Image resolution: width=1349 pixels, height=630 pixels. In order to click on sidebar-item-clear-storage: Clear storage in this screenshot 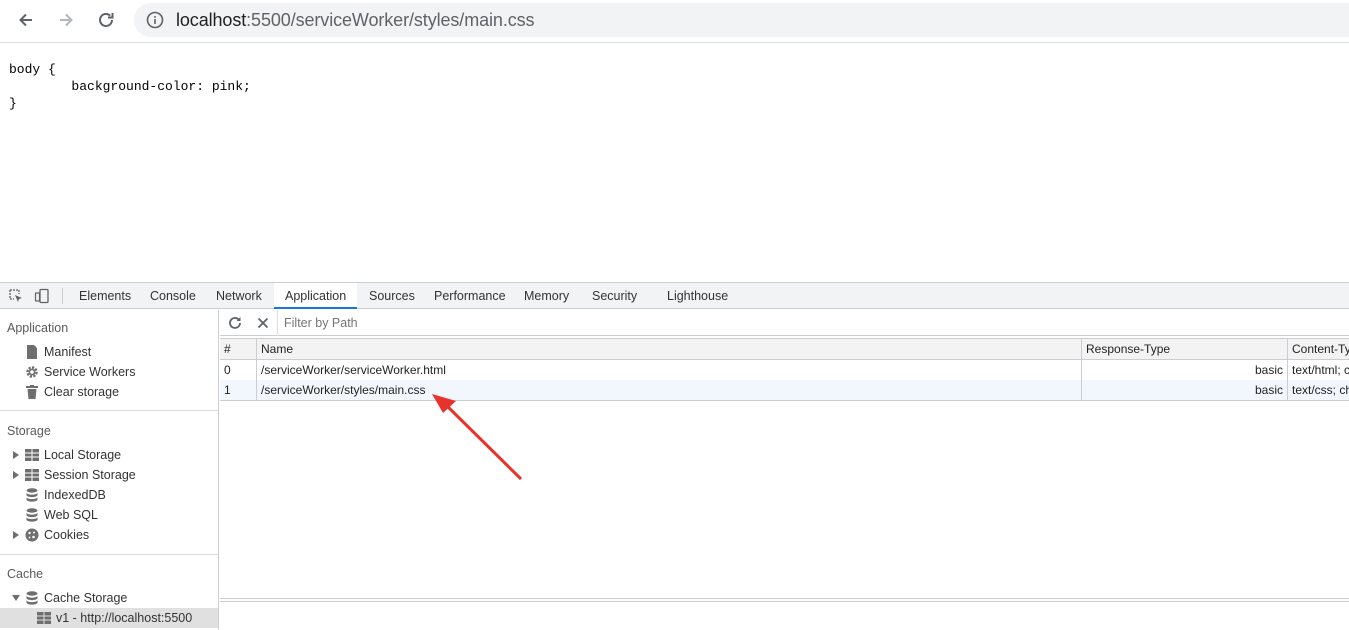, I will do `click(109, 392)`.